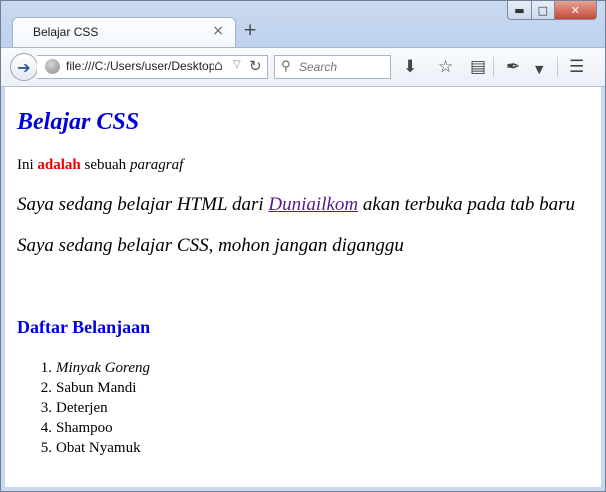 The height and width of the screenshot is (492, 606). Describe the element at coordinates (218, 31) in the screenshot. I see `tab-close-icon: ×` at that location.